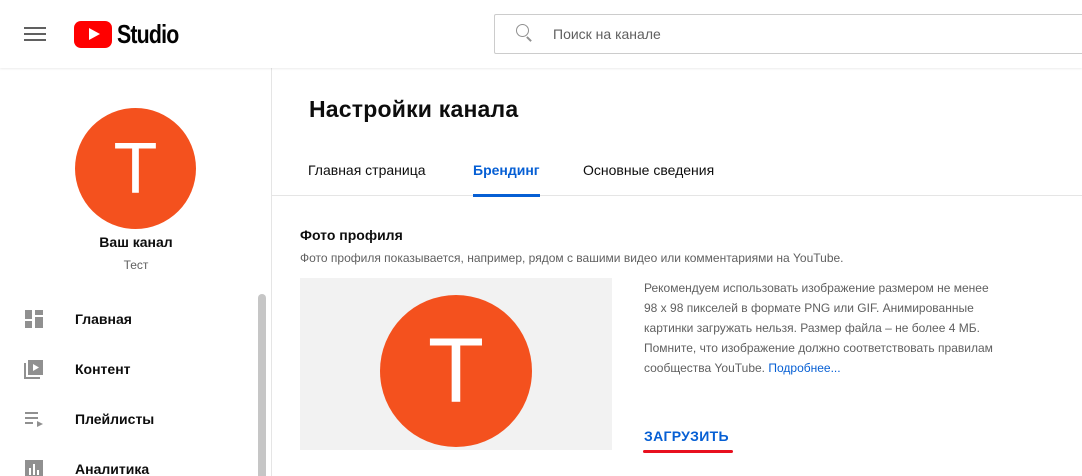 The height and width of the screenshot is (476, 1082). Describe the element at coordinates (351, 235) in the screenshot. I see `profile-photo-title: Фото профиля` at that location.